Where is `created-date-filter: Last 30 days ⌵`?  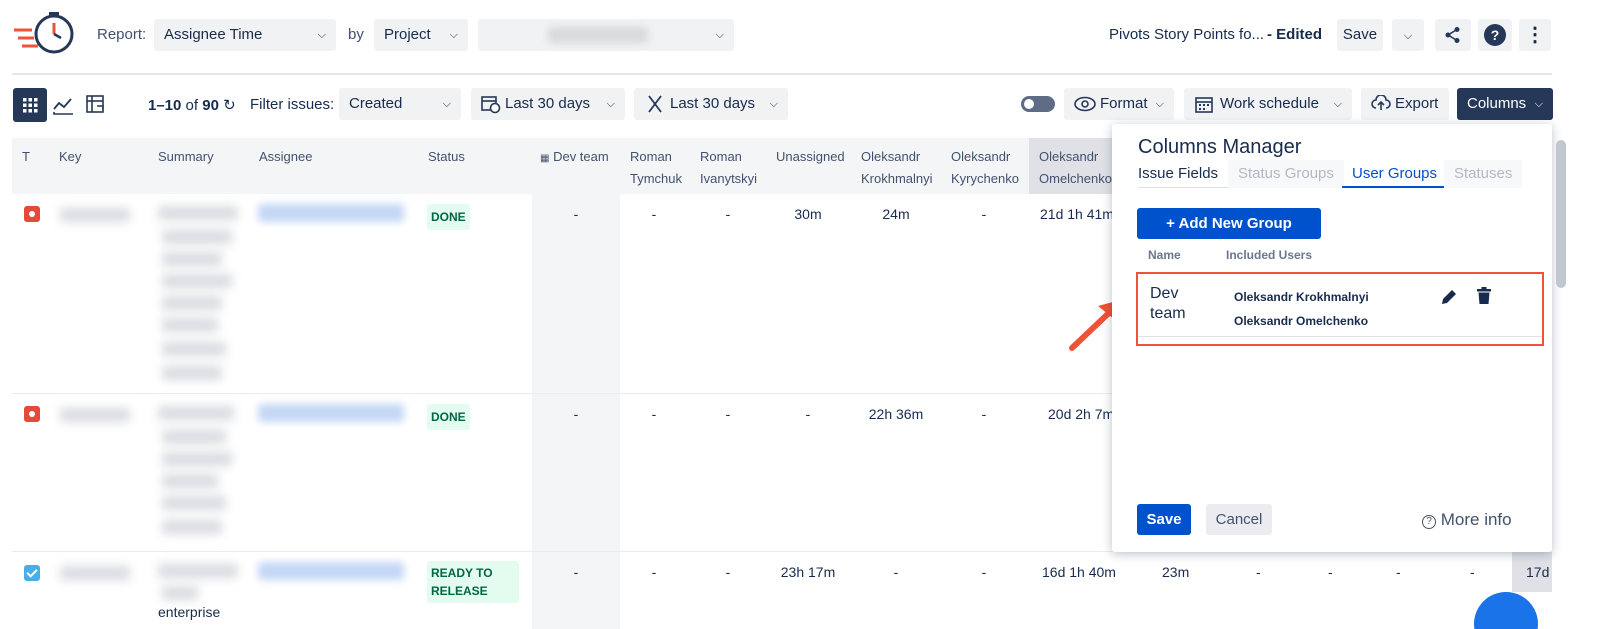
created-date-filter: Last 30 days ⌵ is located at coordinates (548, 104).